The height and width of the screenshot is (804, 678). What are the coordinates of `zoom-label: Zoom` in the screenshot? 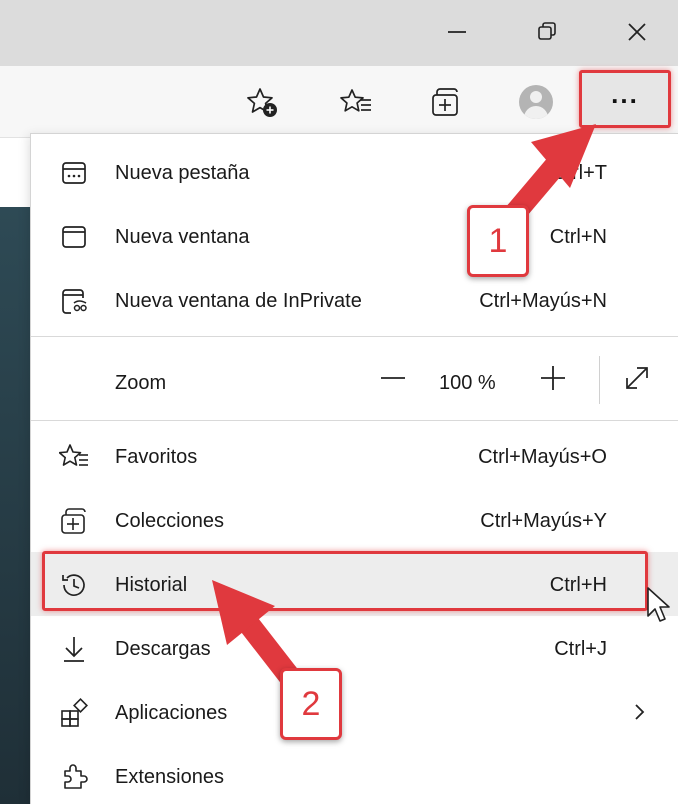 It's located at (141, 383).